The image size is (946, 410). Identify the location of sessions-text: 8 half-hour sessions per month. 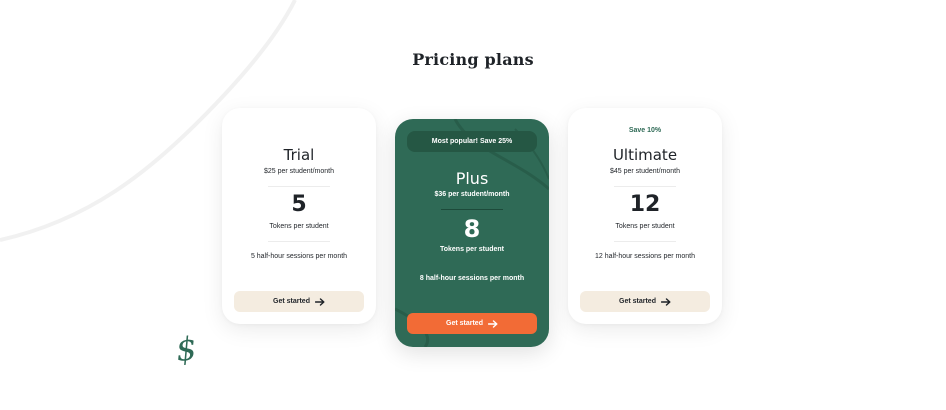
(472, 278).